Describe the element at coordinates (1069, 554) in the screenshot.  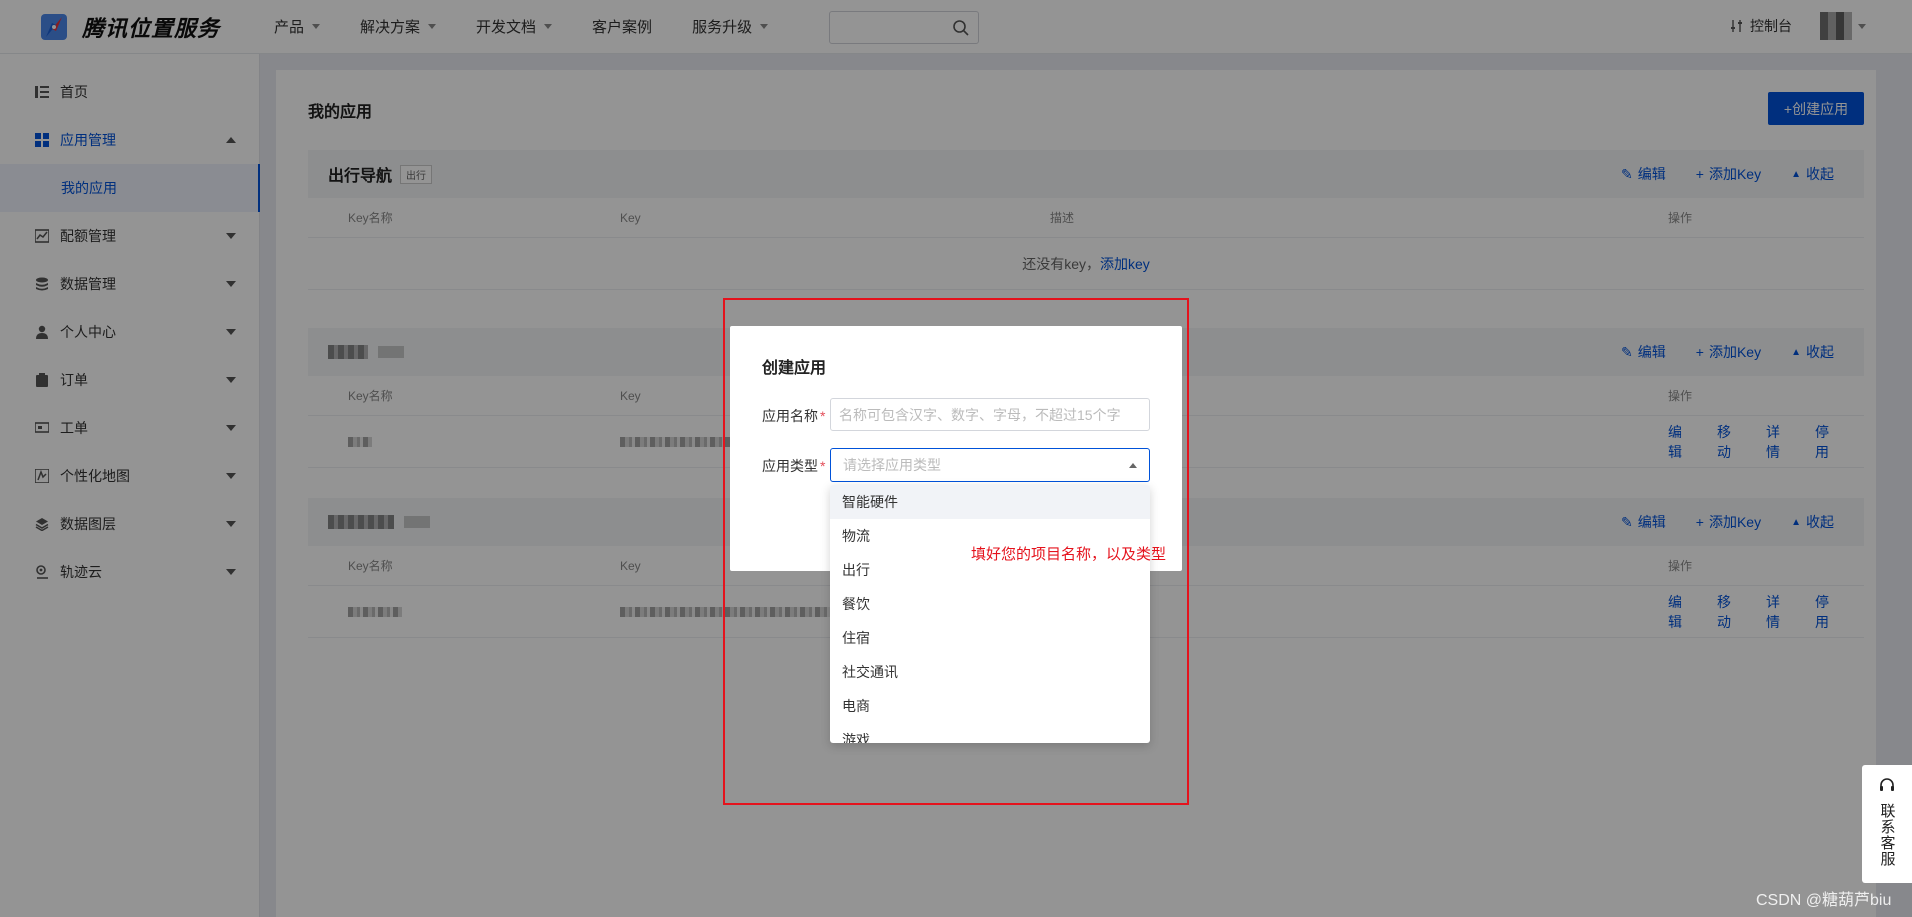
I see `annotation-text: 填好您的项目名称，以及类型` at that location.